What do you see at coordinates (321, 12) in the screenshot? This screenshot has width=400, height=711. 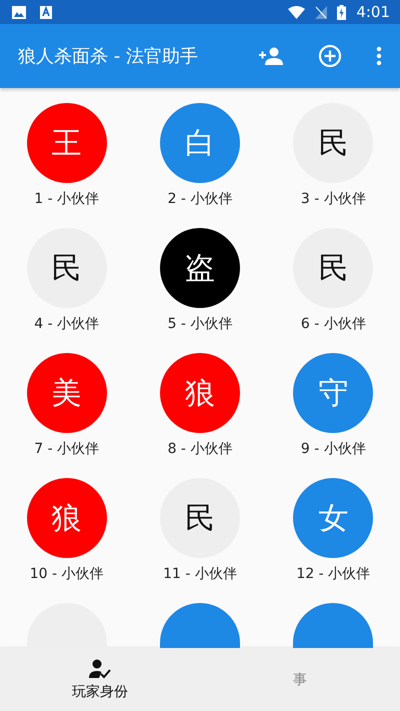 I see `no-signal-icon` at bounding box center [321, 12].